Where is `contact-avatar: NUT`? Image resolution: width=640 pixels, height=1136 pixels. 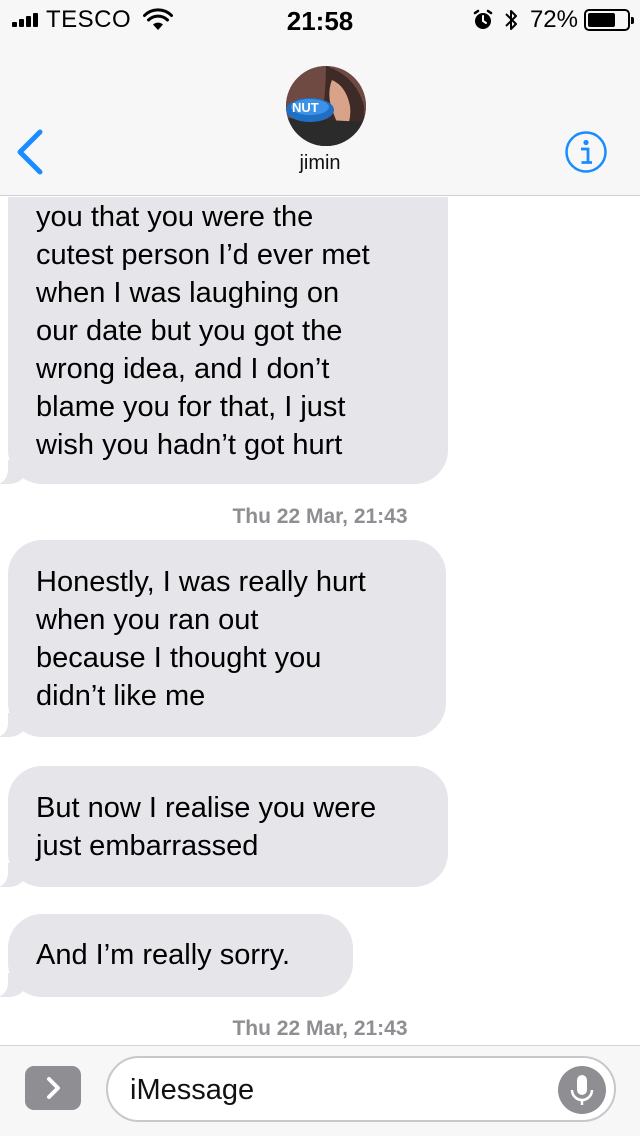 contact-avatar: NUT is located at coordinates (326, 106).